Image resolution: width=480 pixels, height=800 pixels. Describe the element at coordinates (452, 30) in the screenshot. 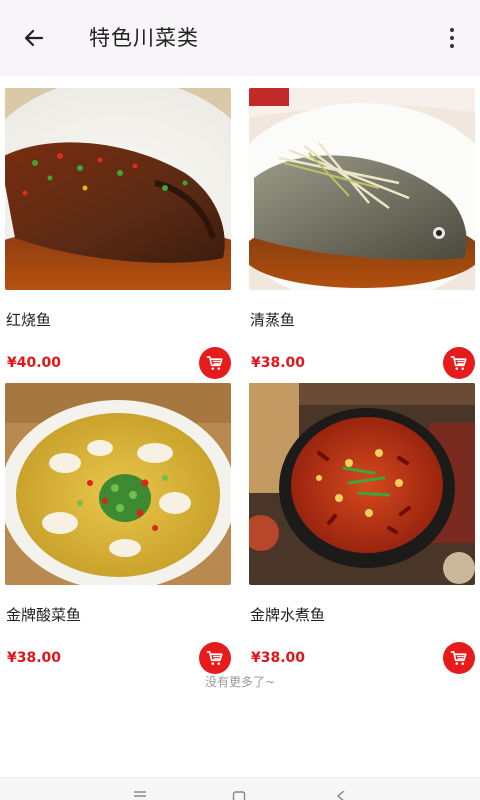

I see `more-vertical-icon` at that location.